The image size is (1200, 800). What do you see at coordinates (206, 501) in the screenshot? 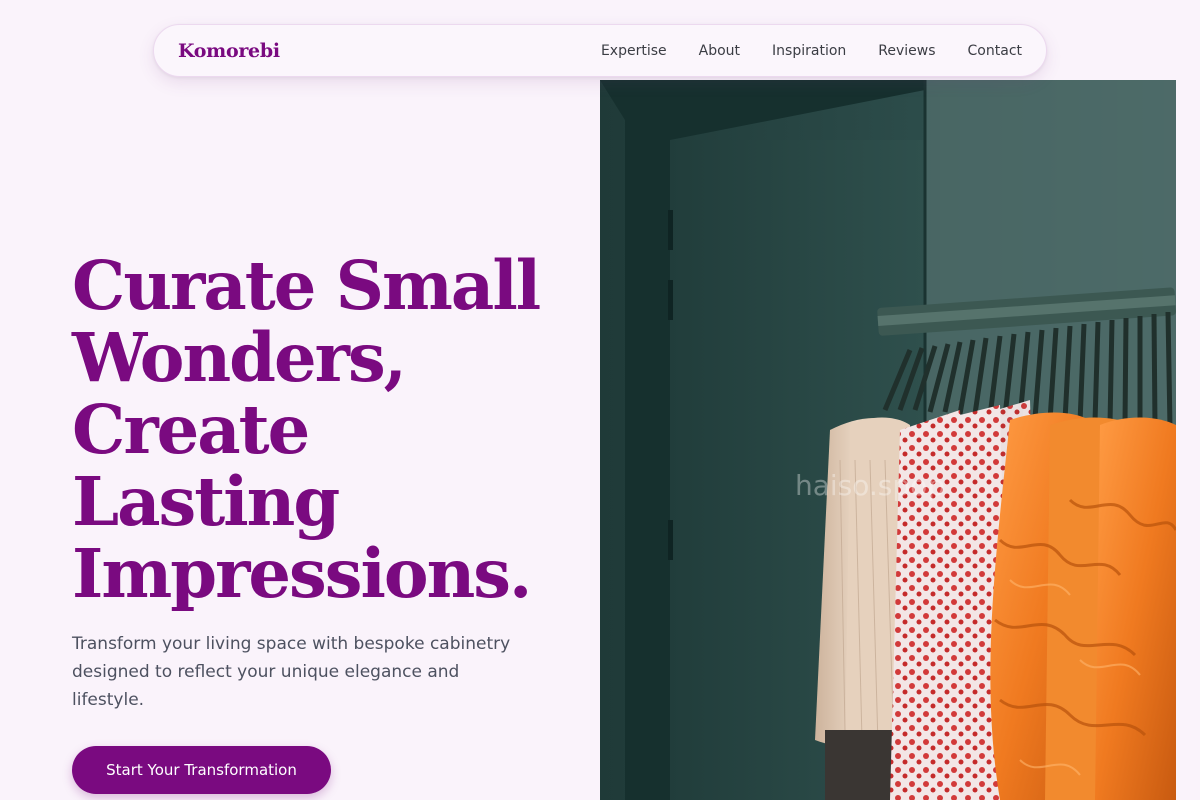
I see `hero-title-line: Lasting` at bounding box center [206, 501].